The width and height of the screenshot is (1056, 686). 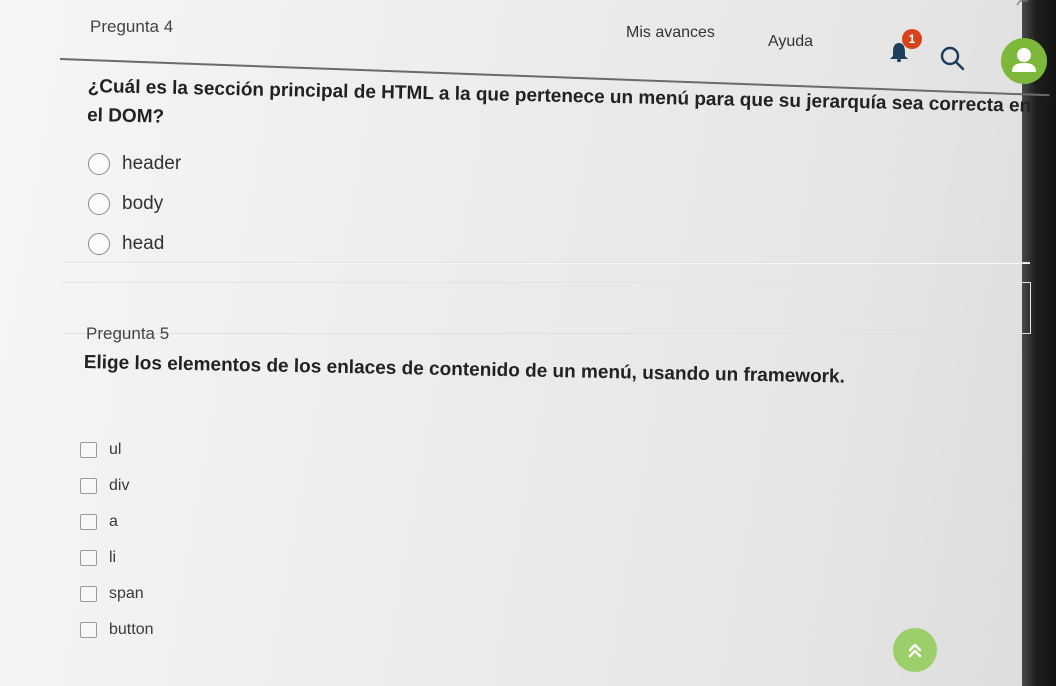 I want to click on checkbox-option-ul: ul, so click(x=116, y=450).